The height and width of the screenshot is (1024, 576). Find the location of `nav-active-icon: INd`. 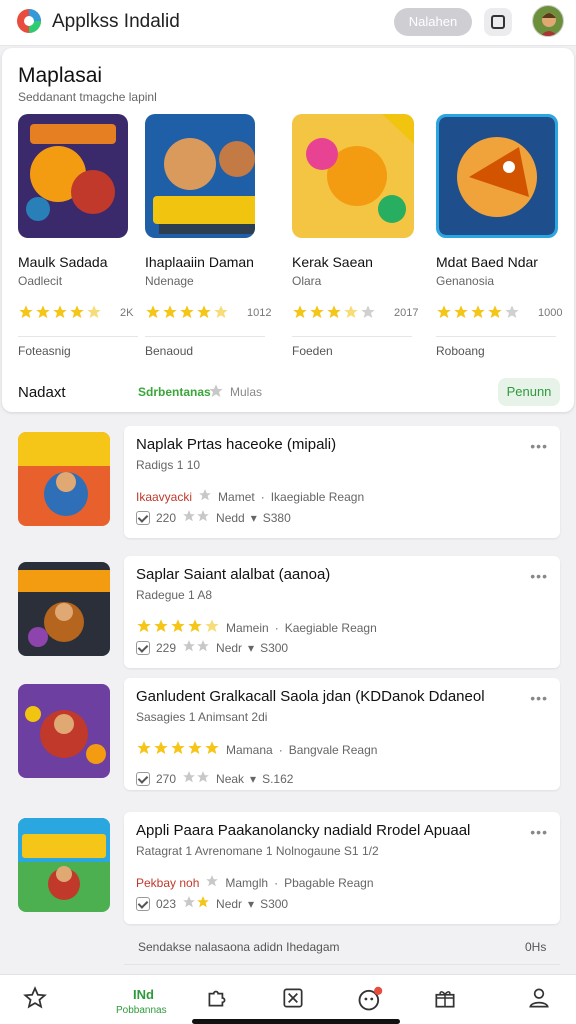

nav-active-icon: INd is located at coordinates (143, 994).